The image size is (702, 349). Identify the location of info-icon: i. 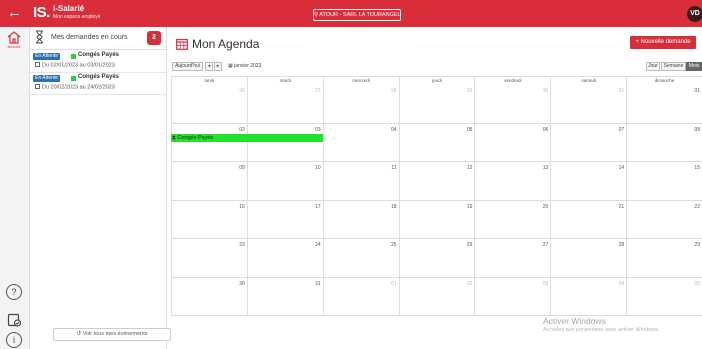
(14, 340).